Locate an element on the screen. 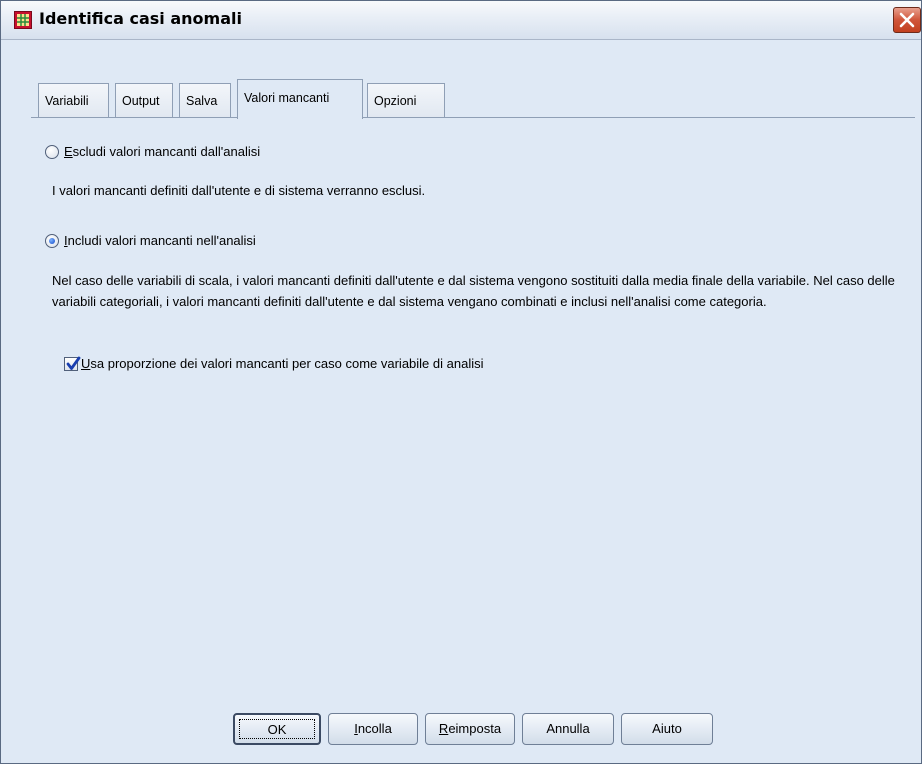 Image resolution: width=922 pixels, height=764 pixels. tab-output: Output is located at coordinates (144, 100).